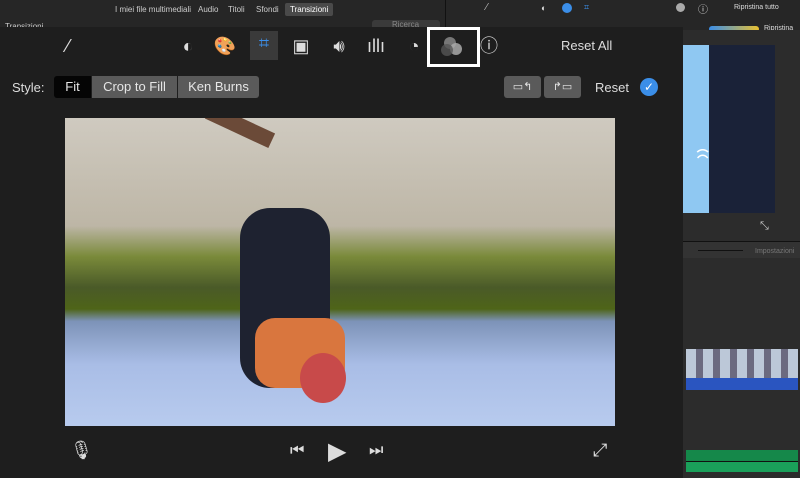 The width and height of the screenshot is (800, 478). What do you see at coordinates (764, 226) in the screenshot?
I see `expand-icon: ⤡` at bounding box center [764, 226].